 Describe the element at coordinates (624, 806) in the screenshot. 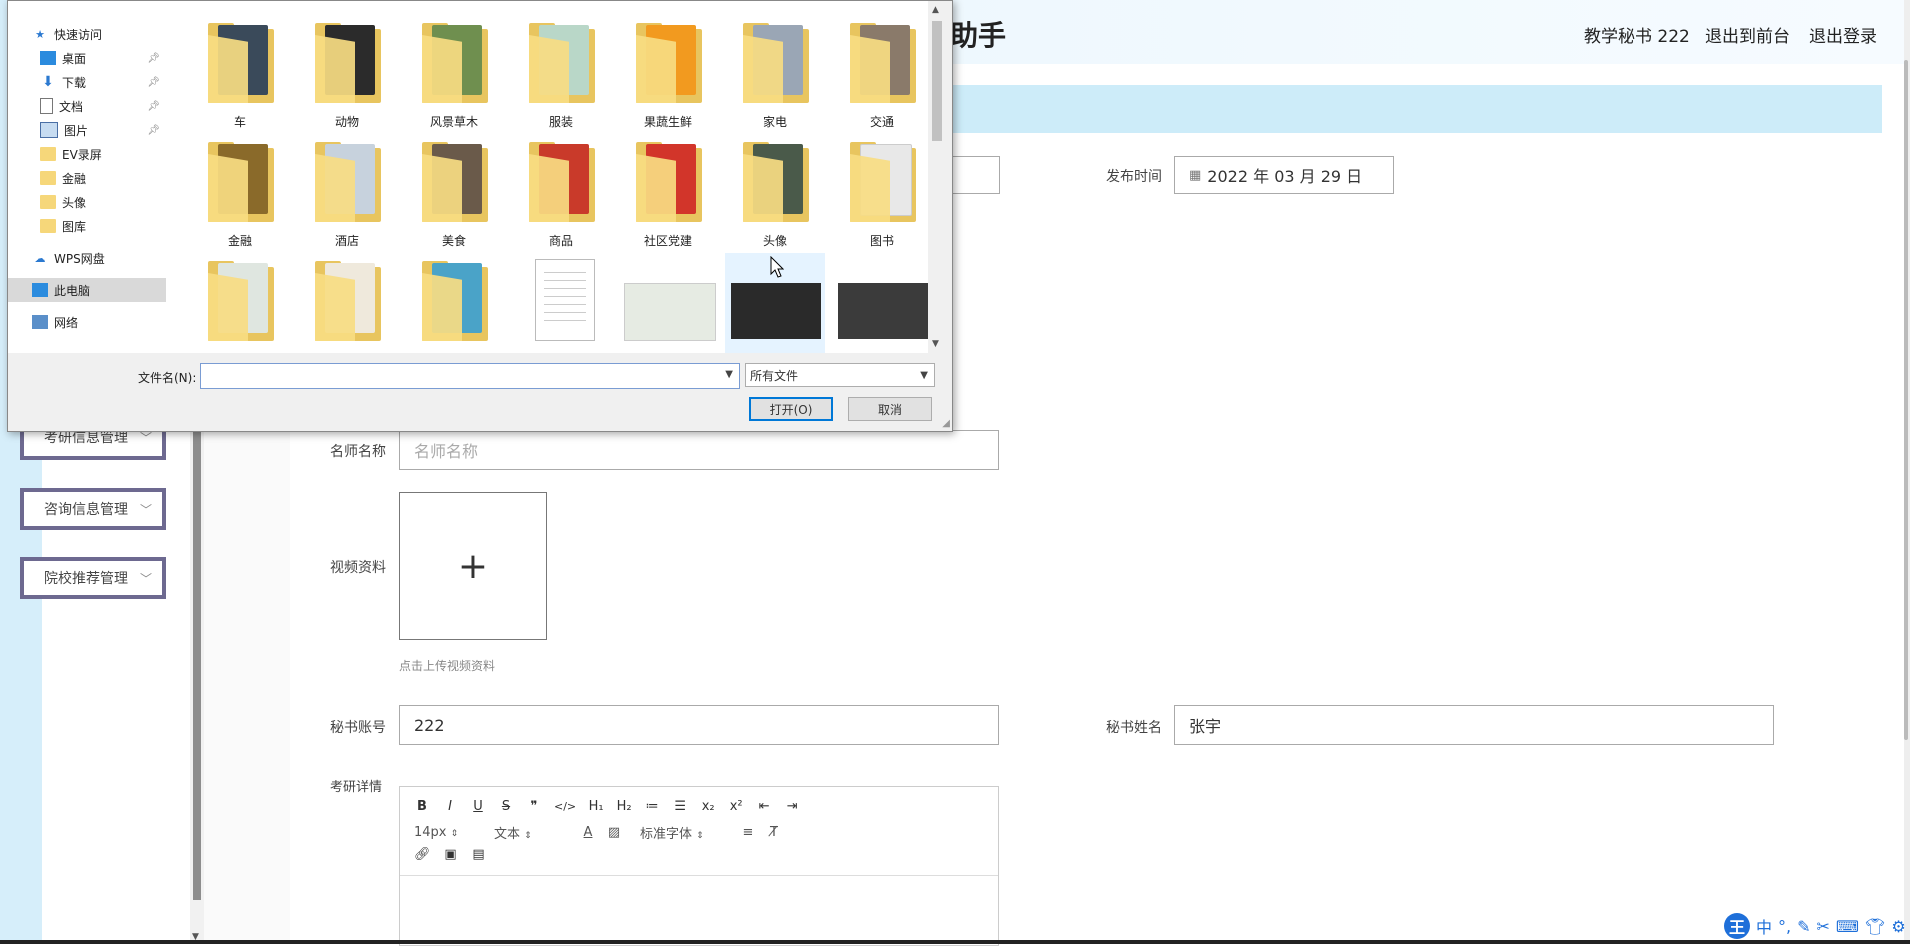

I see `heading-2-button: H₂` at that location.